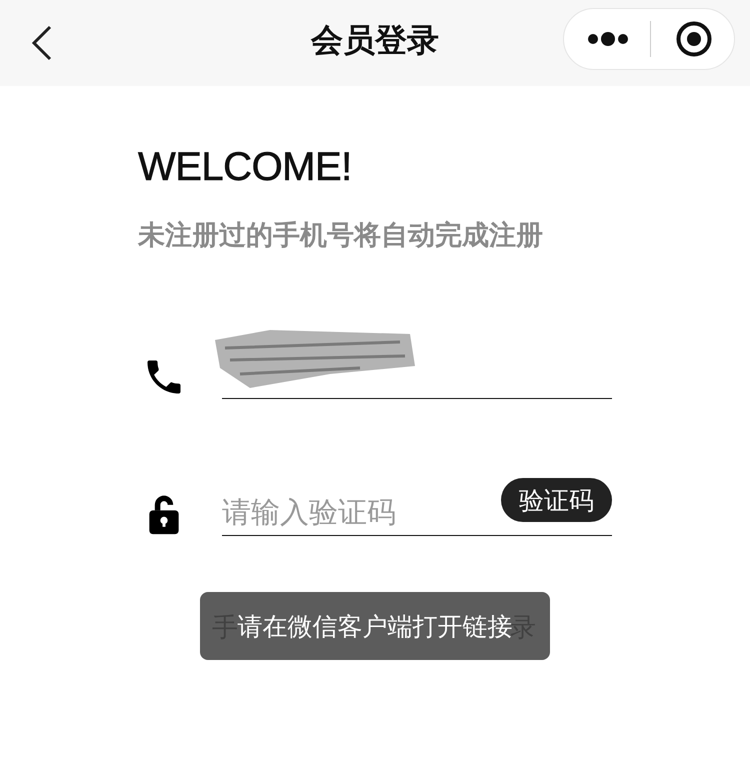  Describe the element at coordinates (417, 507) in the screenshot. I see `code-input-field: 请输入验证码 验证码` at that location.